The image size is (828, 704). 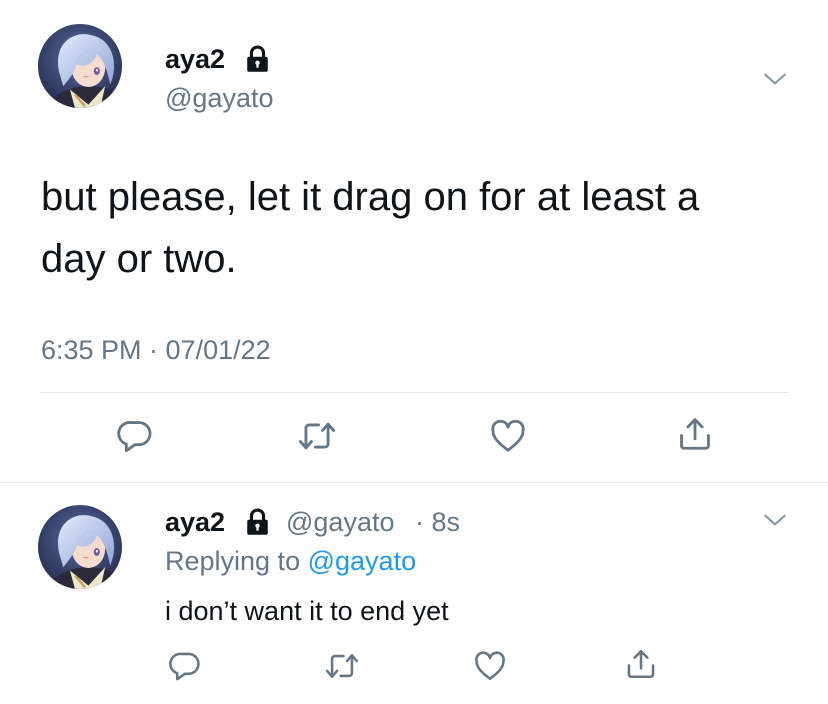 I want to click on reply-age: · 8s, so click(x=437, y=522).